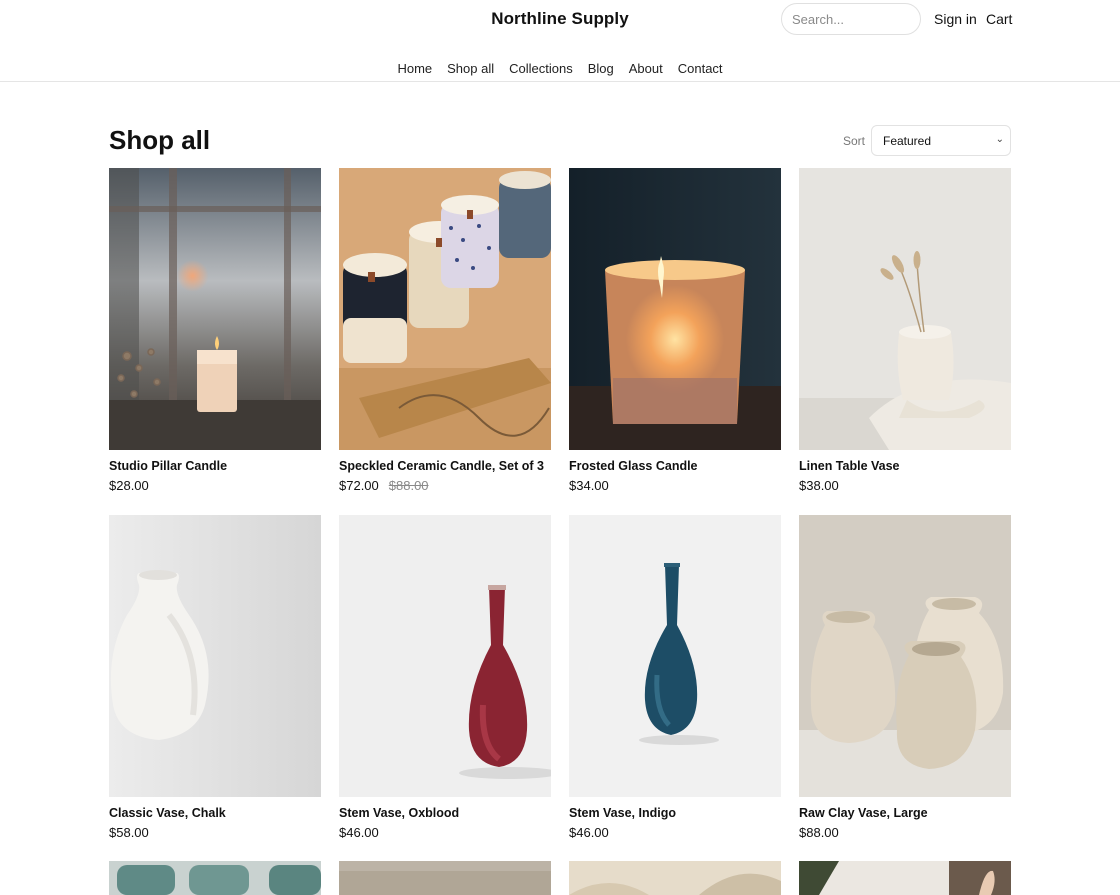 This screenshot has width=1120, height=895. What do you see at coordinates (907, 140) in the screenshot?
I see `sort-selected-value: Featured` at bounding box center [907, 140].